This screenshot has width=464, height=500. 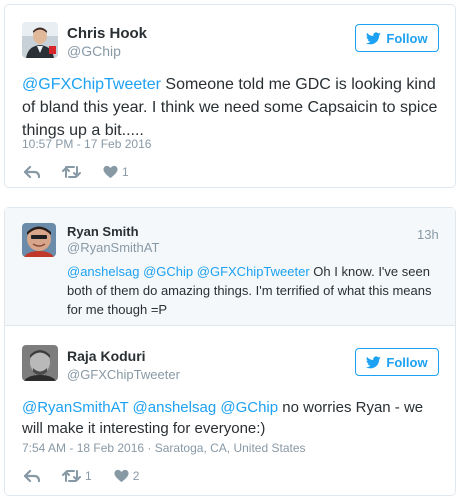 What do you see at coordinates (106, 356) in the screenshot?
I see `author-name: Raja Koduri` at bounding box center [106, 356].